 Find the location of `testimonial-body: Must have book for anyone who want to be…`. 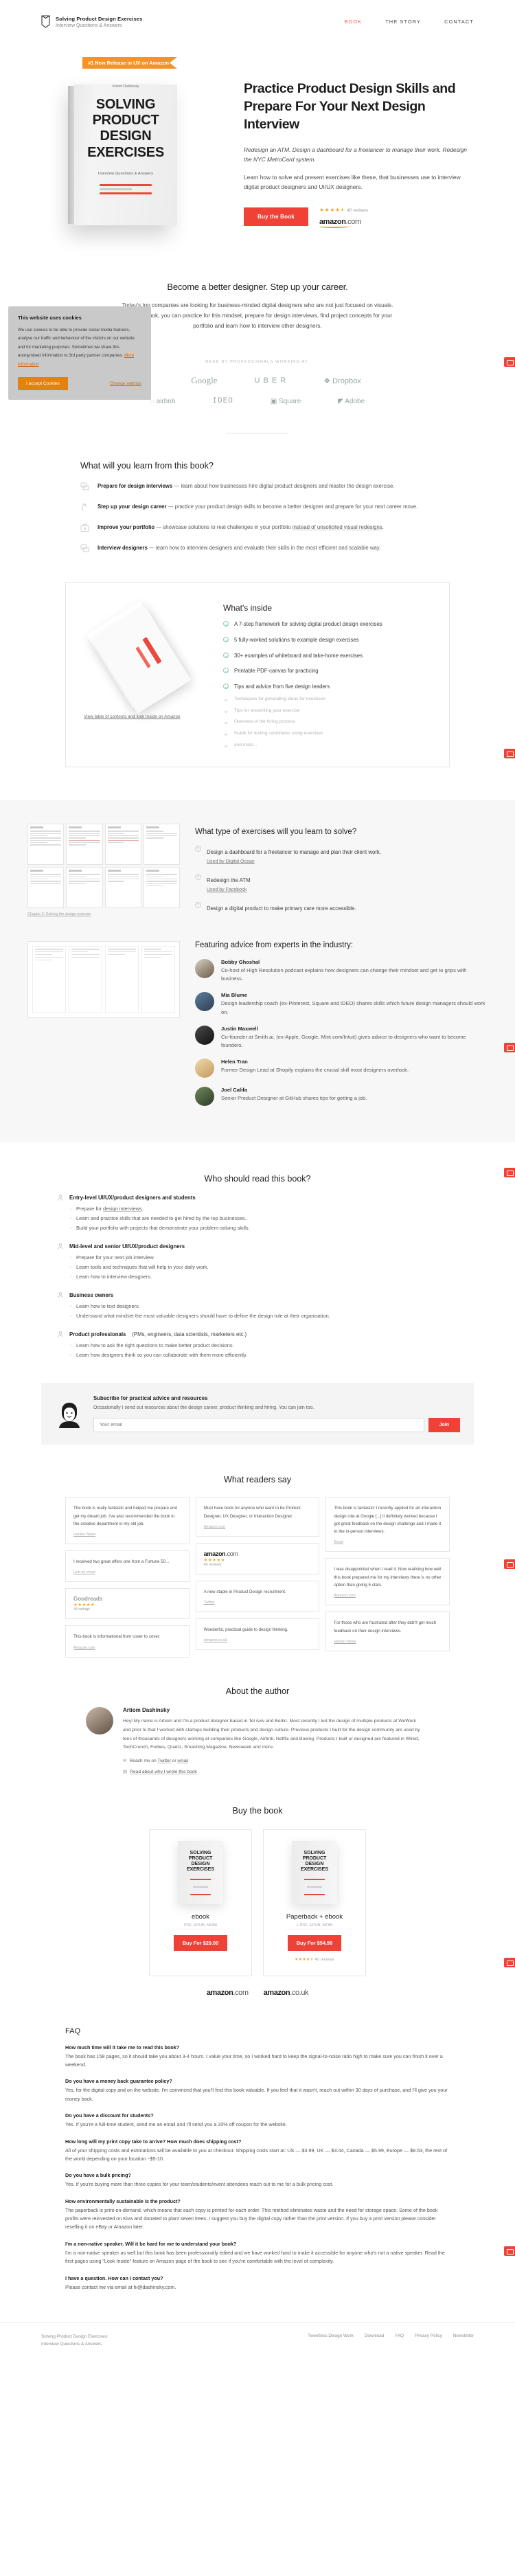

testimonial-body: Must have book for anyone who want to be… is located at coordinates (252, 1512).